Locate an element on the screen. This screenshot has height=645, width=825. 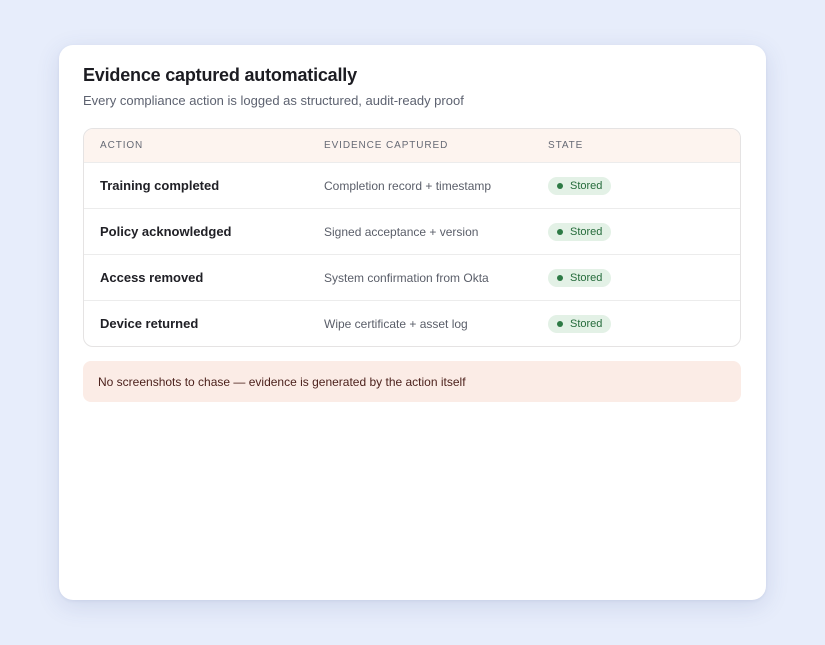
header-state: STATE is located at coordinates (566, 145).